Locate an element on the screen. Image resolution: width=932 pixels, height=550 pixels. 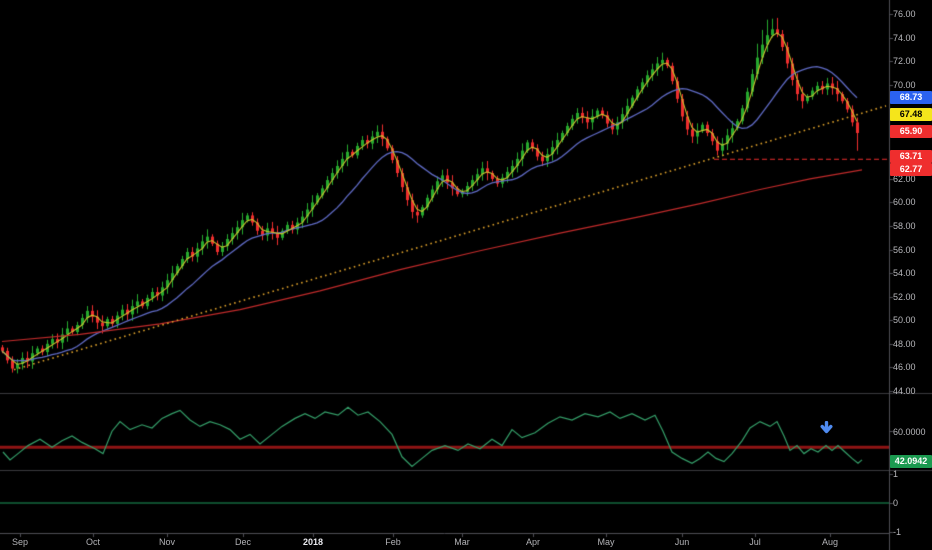
price-tick-label: 76.00 is located at coordinates (904, 14).